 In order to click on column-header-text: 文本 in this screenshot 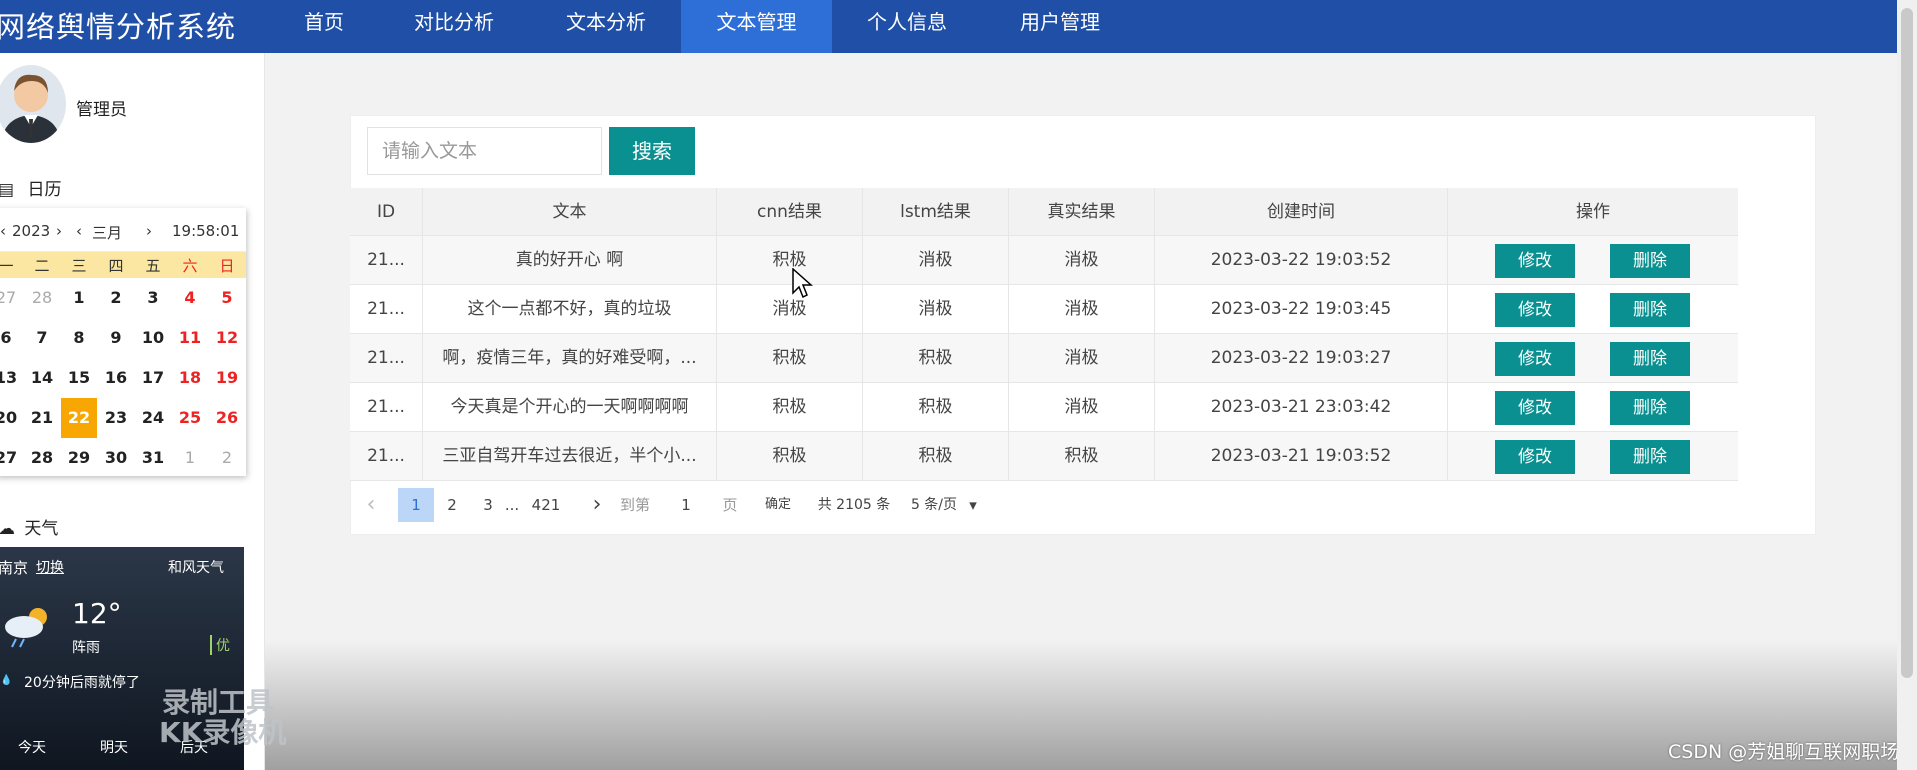, I will do `click(570, 212)`.